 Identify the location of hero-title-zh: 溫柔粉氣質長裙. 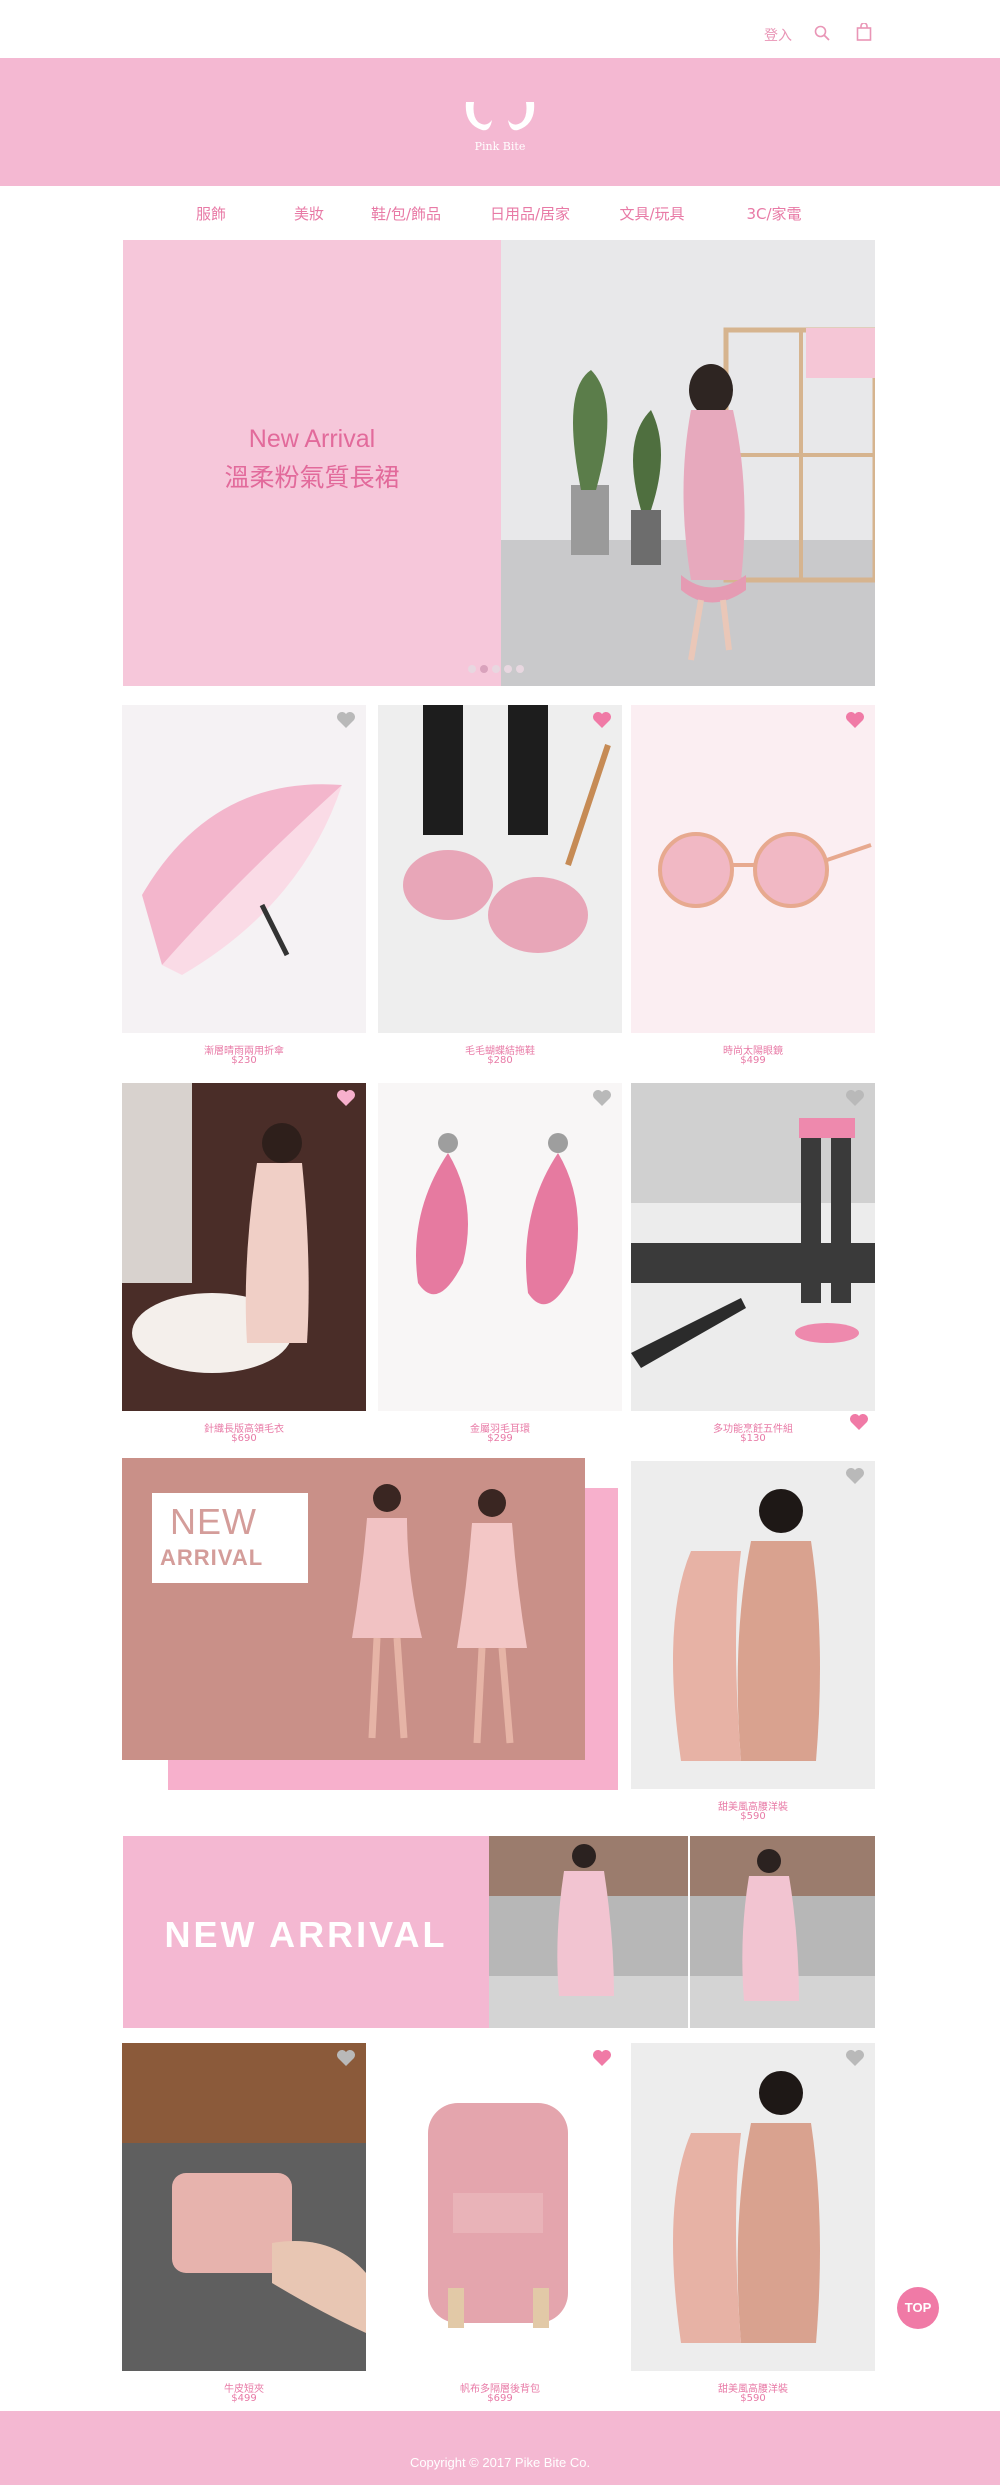
(312, 477).